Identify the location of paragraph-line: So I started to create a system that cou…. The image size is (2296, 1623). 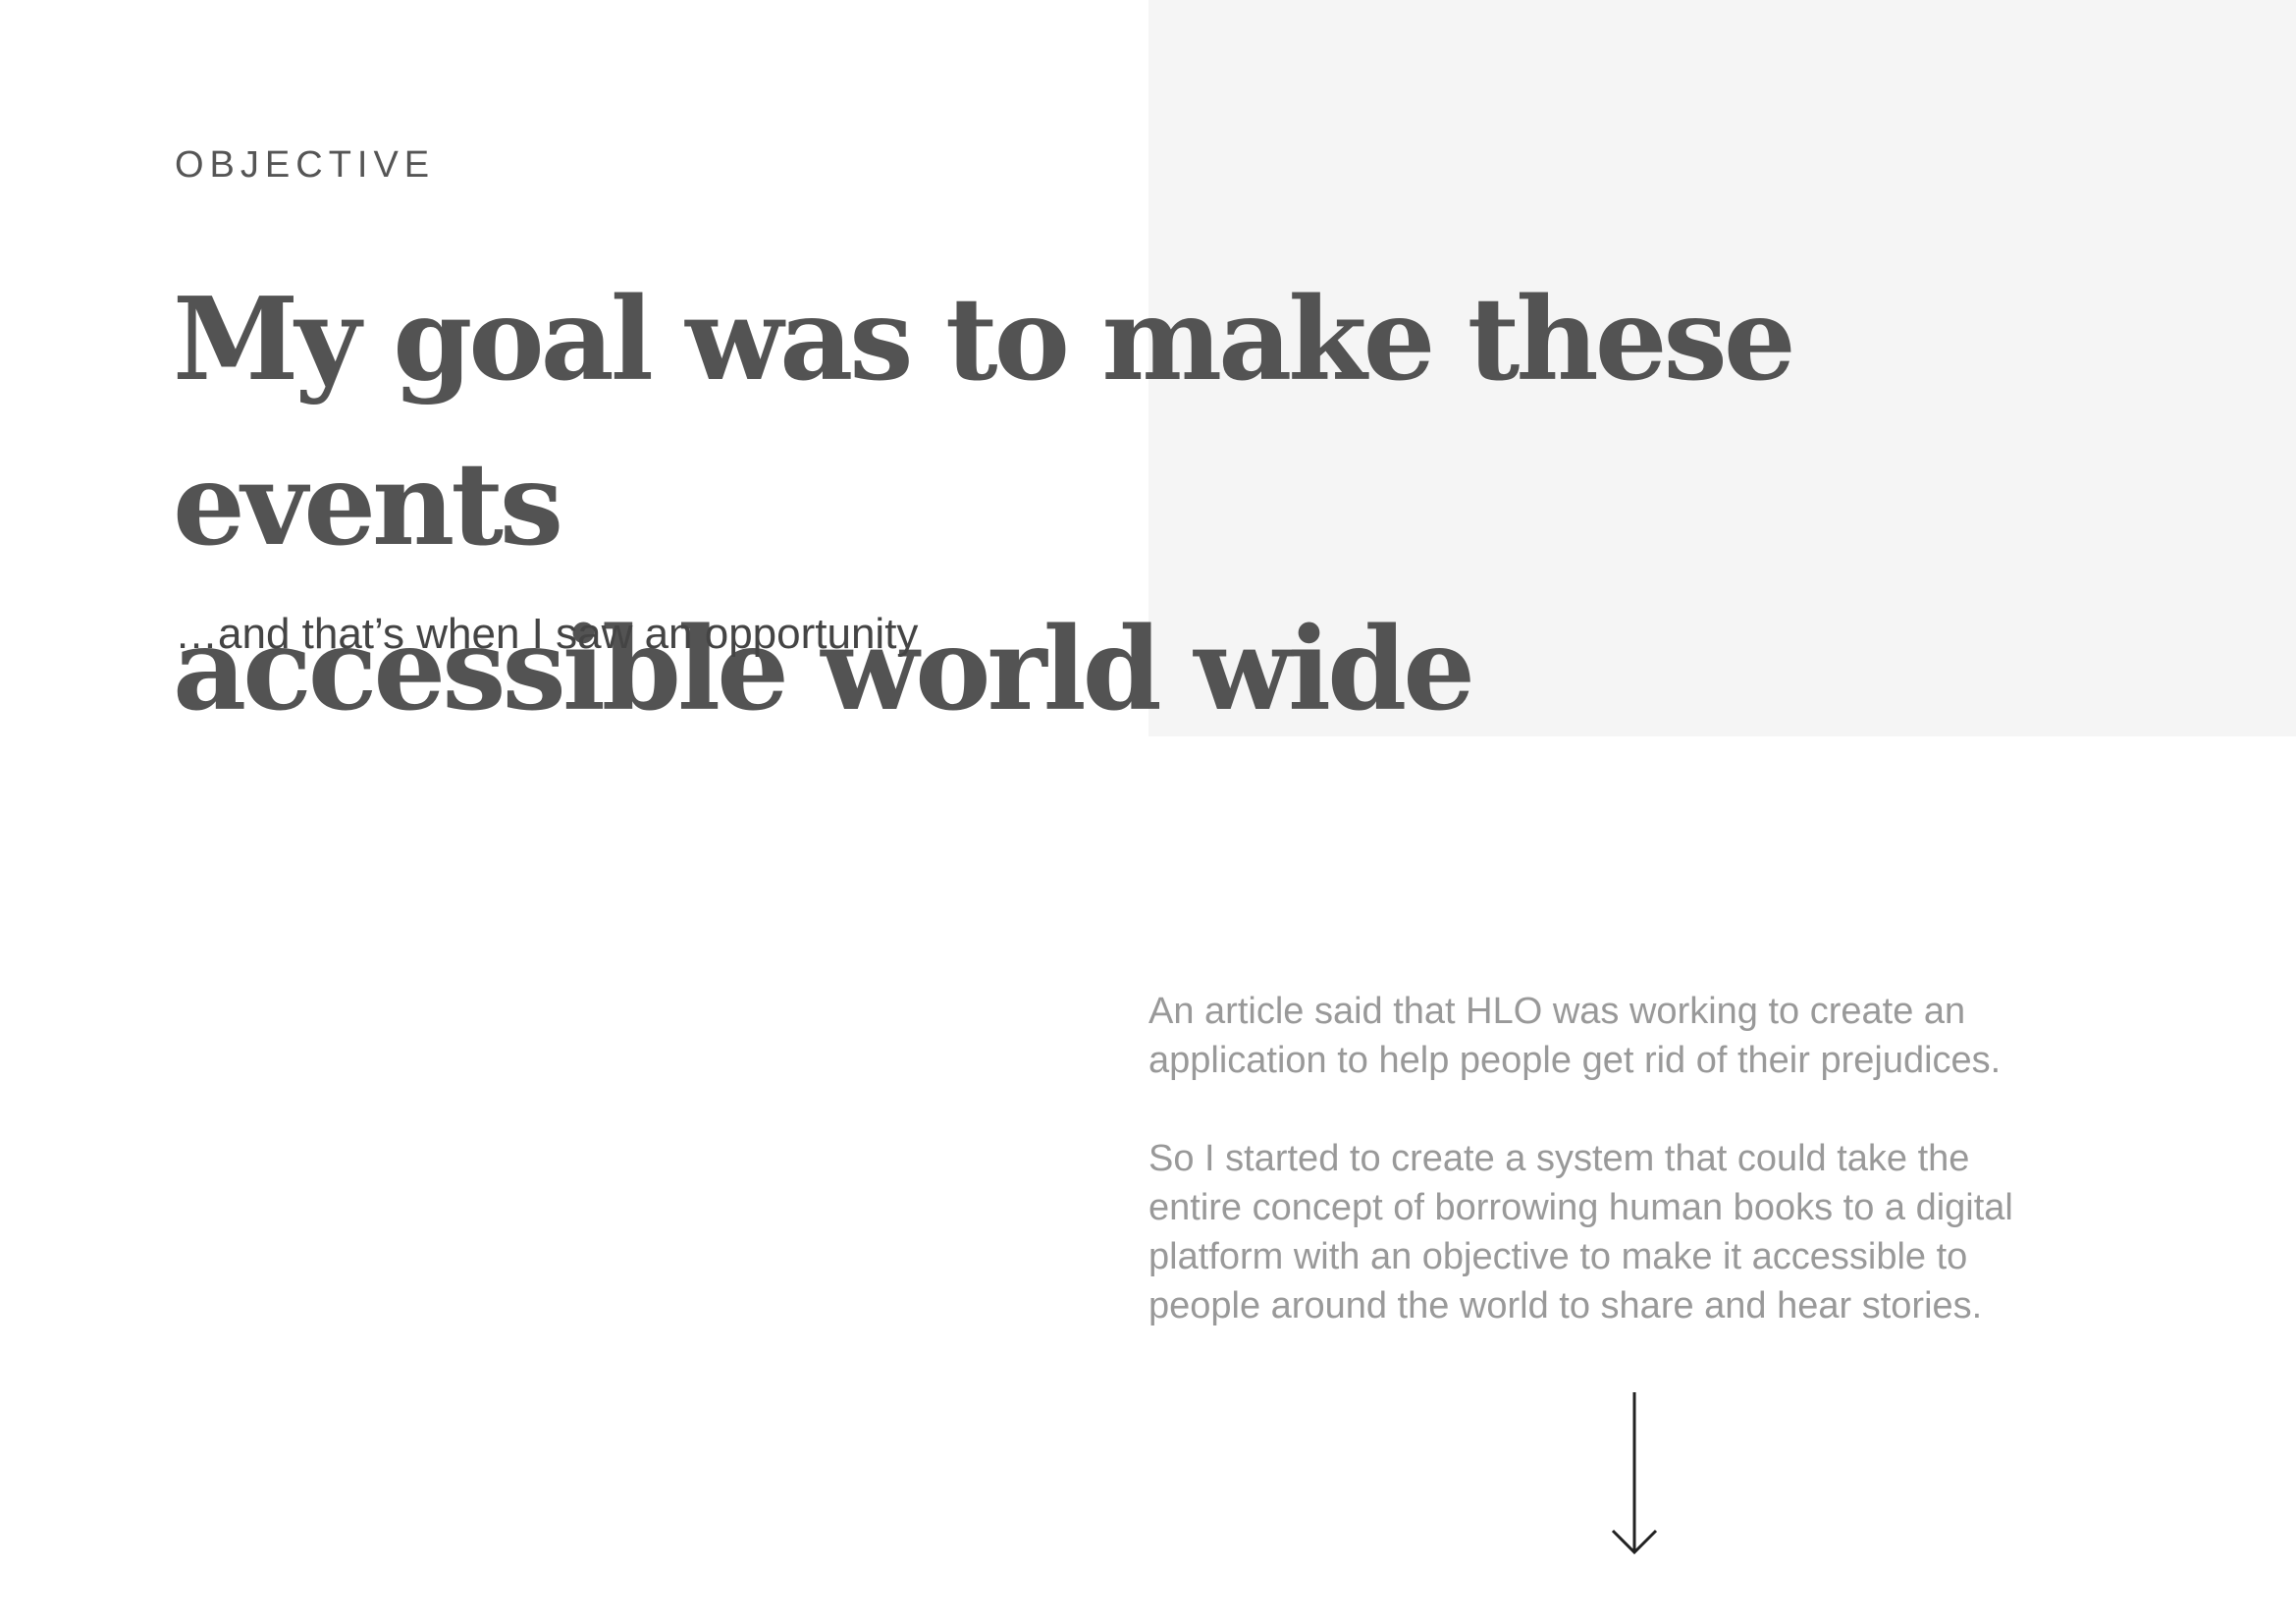
(1559, 1158).